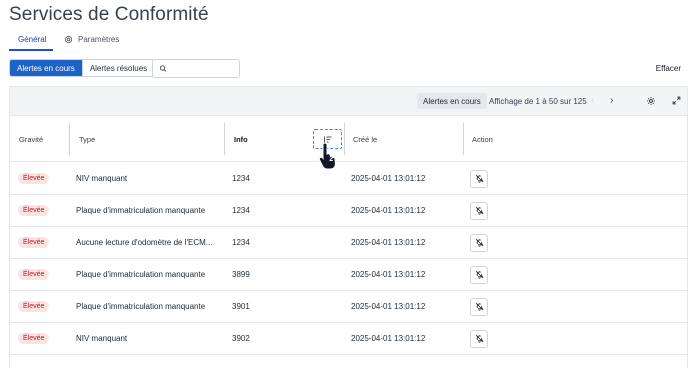 This screenshot has height=368, width=688. What do you see at coordinates (109, 14) in the screenshot?
I see `page-title: Services de Conformité` at bounding box center [109, 14].